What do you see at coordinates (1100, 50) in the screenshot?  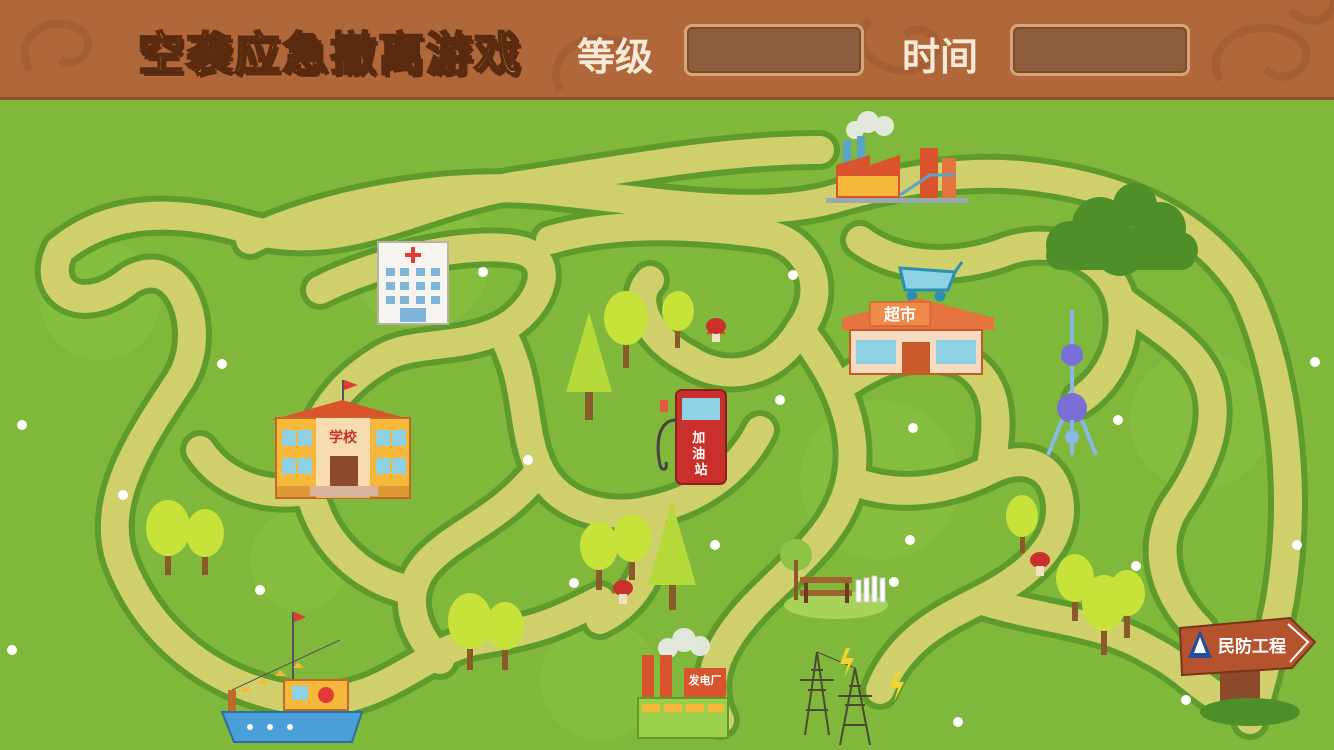 I see `time-display` at bounding box center [1100, 50].